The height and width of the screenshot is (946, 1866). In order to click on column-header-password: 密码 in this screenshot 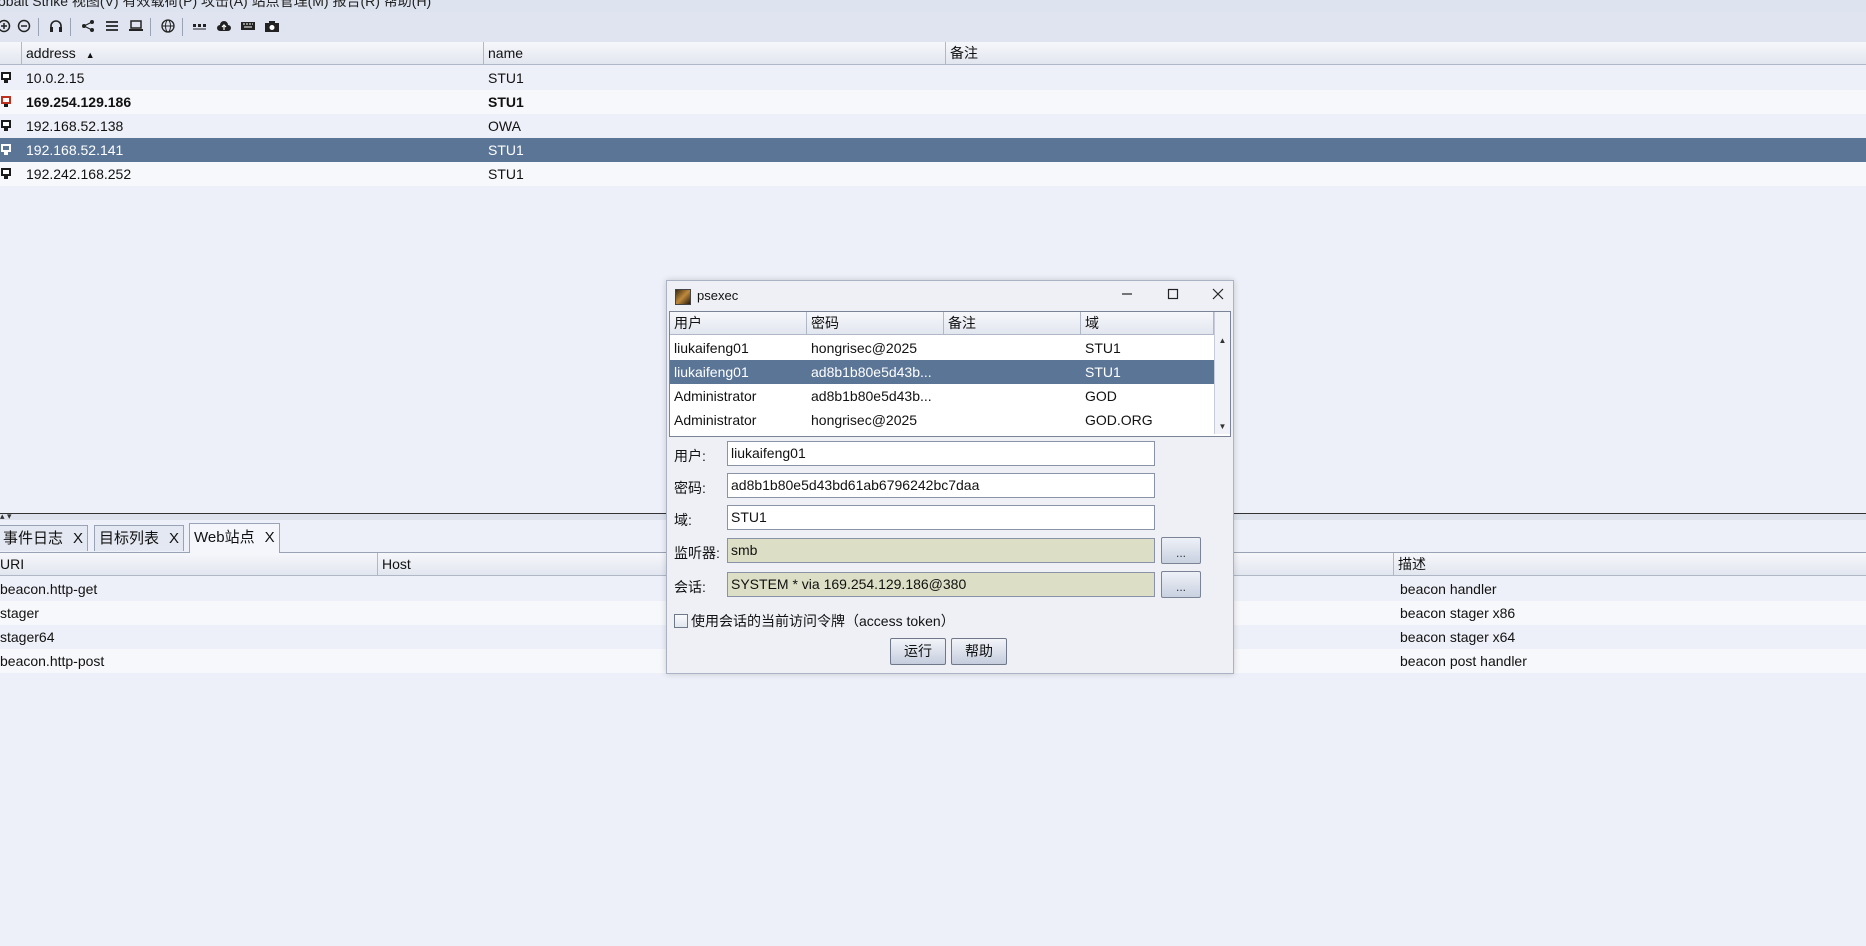, I will do `click(875, 323)`.